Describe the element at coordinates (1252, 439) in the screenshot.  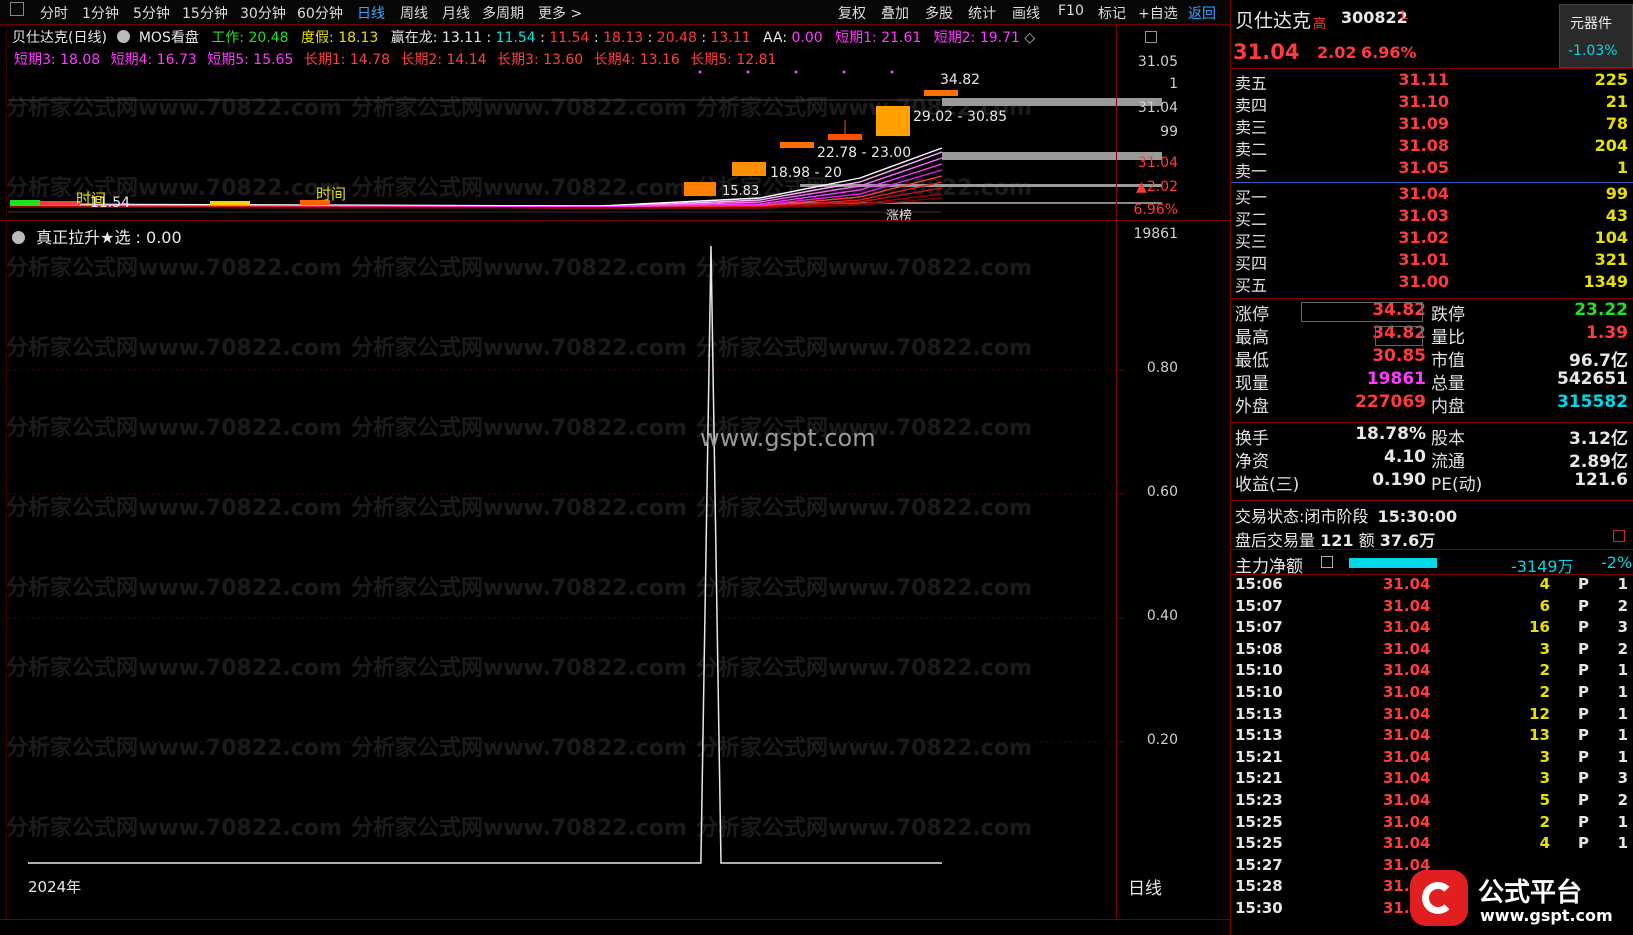
I see `stat-label: 换手` at that location.